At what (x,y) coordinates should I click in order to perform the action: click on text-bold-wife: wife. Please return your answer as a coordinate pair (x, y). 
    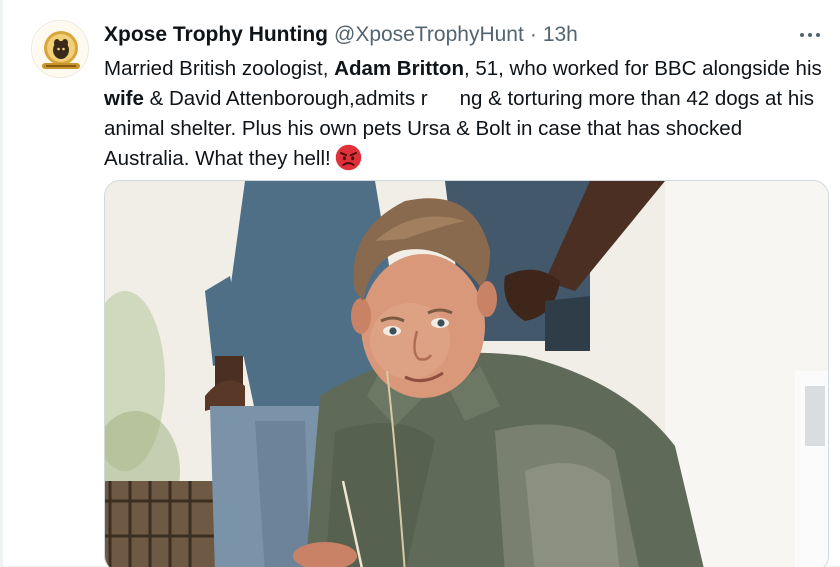
    Looking at the image, I should click on (124, 98).